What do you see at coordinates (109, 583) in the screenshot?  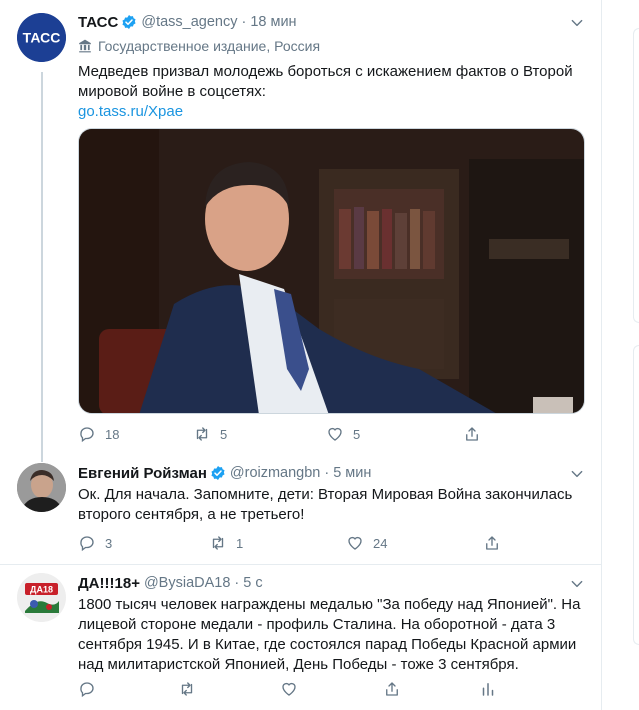 I see `author-name: ДА!!!18+` at bounding box center [109, 583].